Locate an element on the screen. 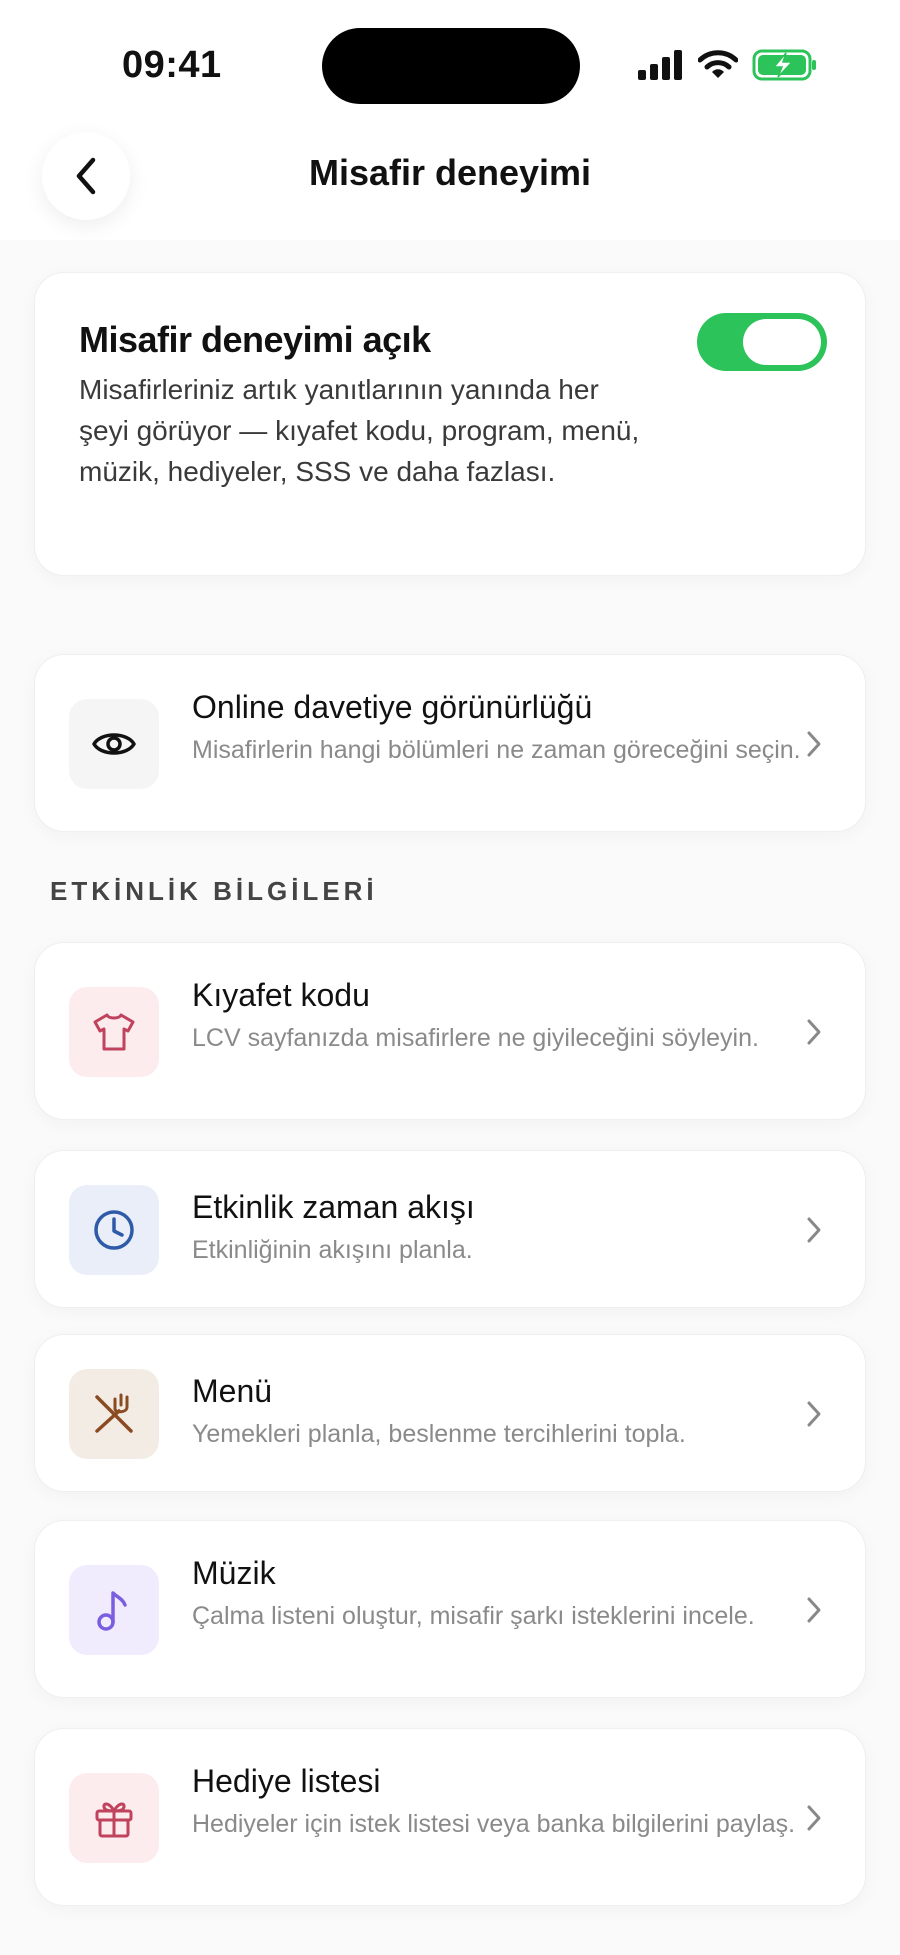 This screenshot has width=900, height=1955. timeline-icon-tile is located at coordinates (114, 1230).